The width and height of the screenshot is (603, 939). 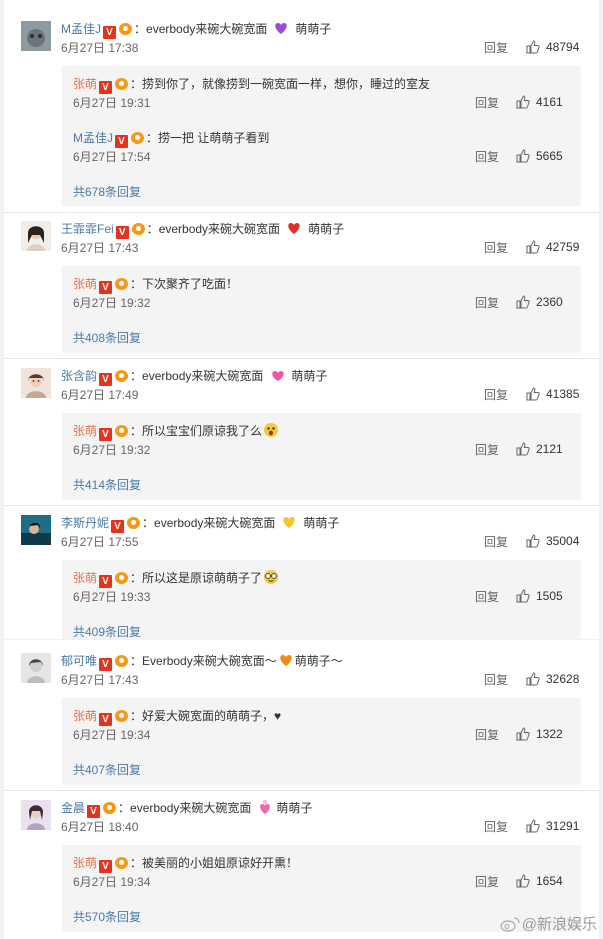 I want to click on like-button: 41385, so click(x=552, y=394).